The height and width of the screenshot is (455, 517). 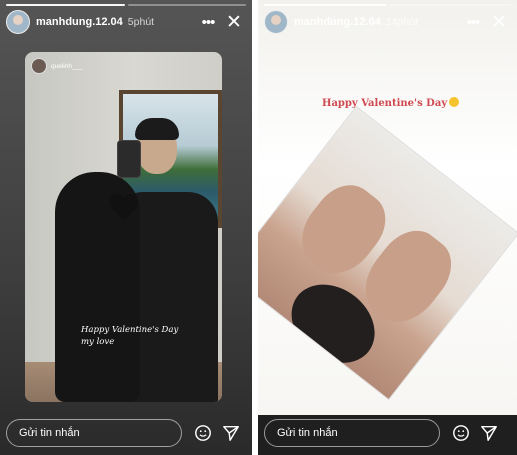 What do you see at coordinates (454, 102) in the screenshot?
I see `grinning-emoji-icon` at bounding box center [454, 102].